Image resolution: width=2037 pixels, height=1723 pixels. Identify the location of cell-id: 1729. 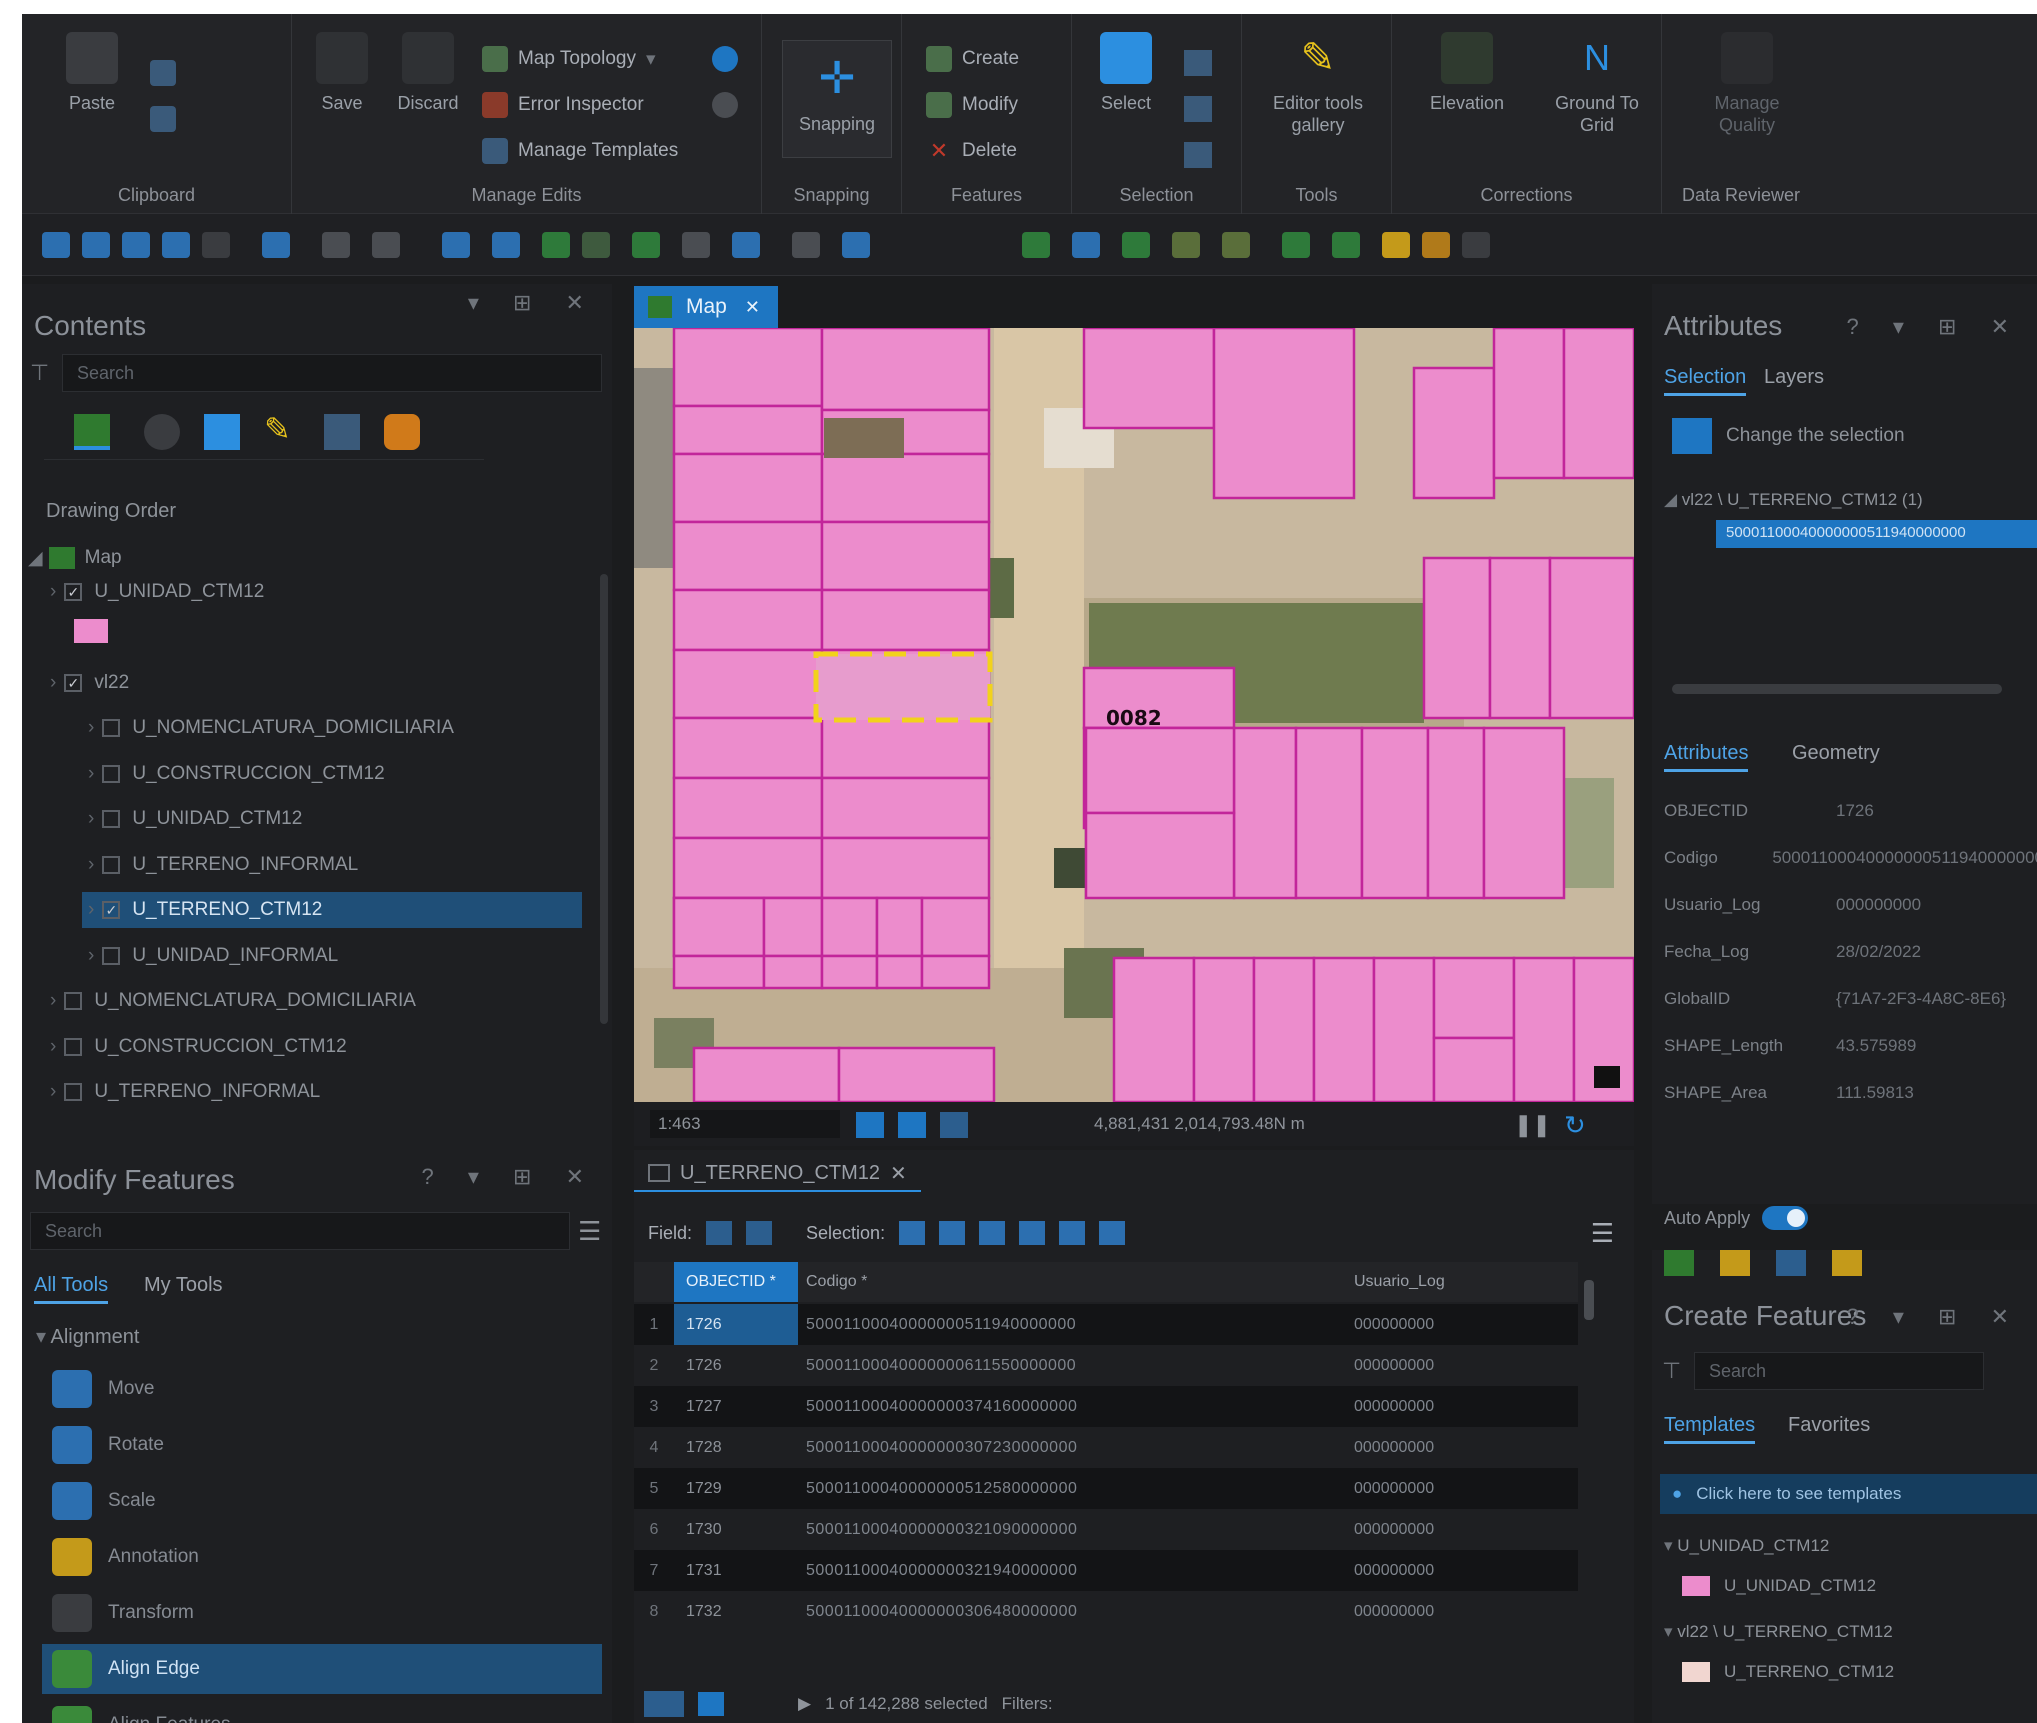
(736, 1489).